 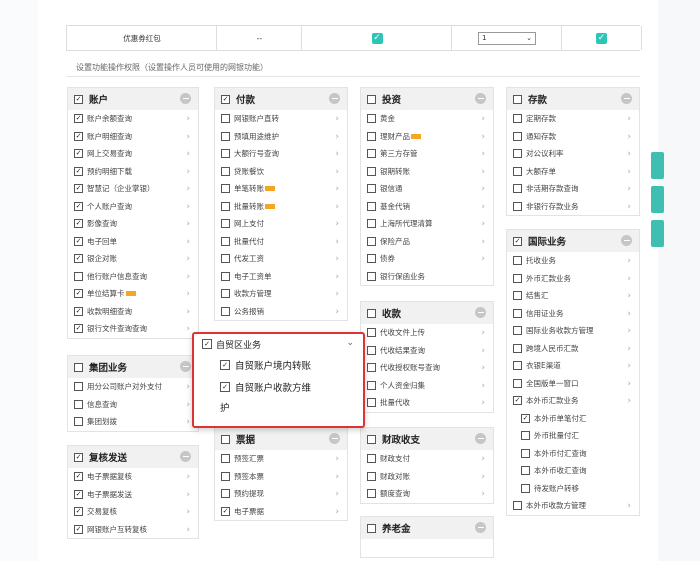 I want to click on permission-item: 预填用途维护 ›, so click(x=281, y=137).